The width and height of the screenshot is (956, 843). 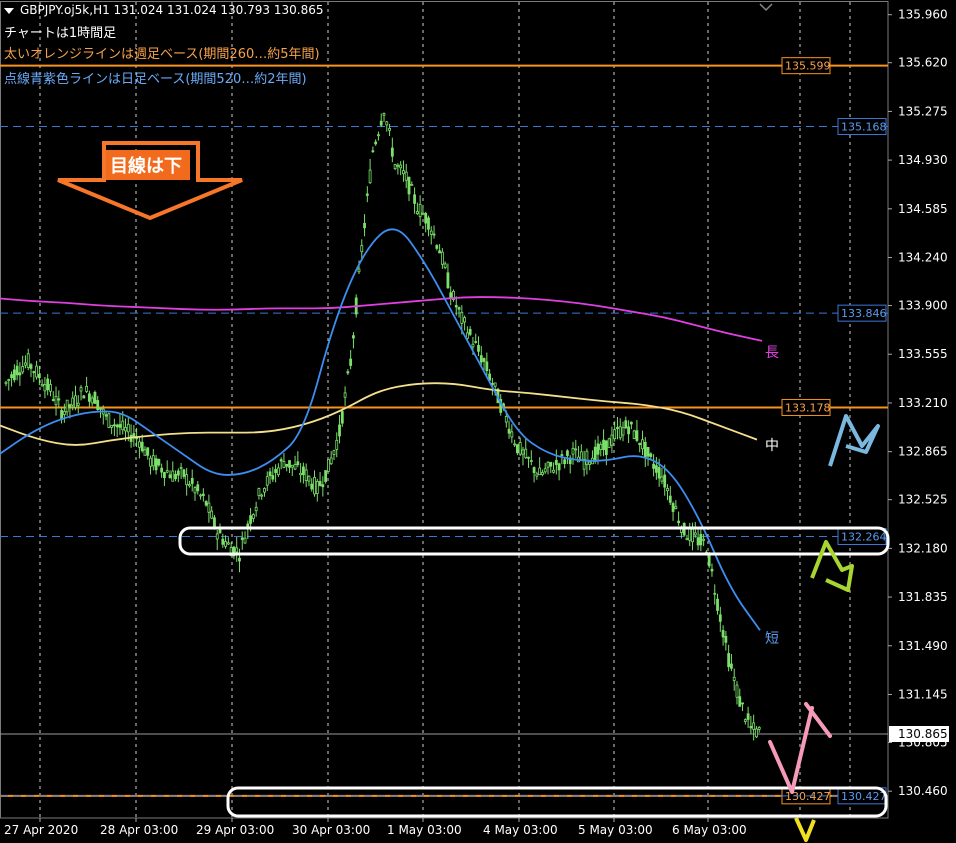 What do you see at coordinates (772, 639) in the screenshot?
I see `short-label: 短` at bounding box center [772, 639].